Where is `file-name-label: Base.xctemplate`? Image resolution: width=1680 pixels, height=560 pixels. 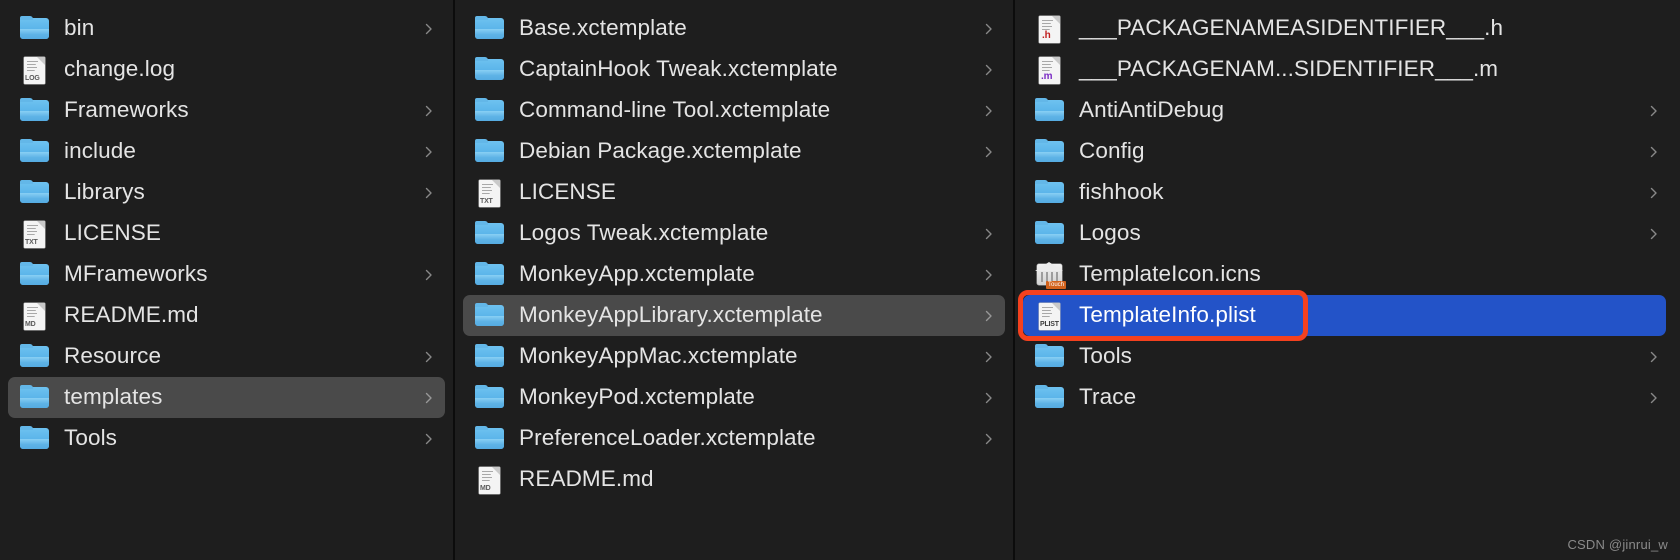
file-name-label: Base.xctemplate is located at coordinates (603, 28).